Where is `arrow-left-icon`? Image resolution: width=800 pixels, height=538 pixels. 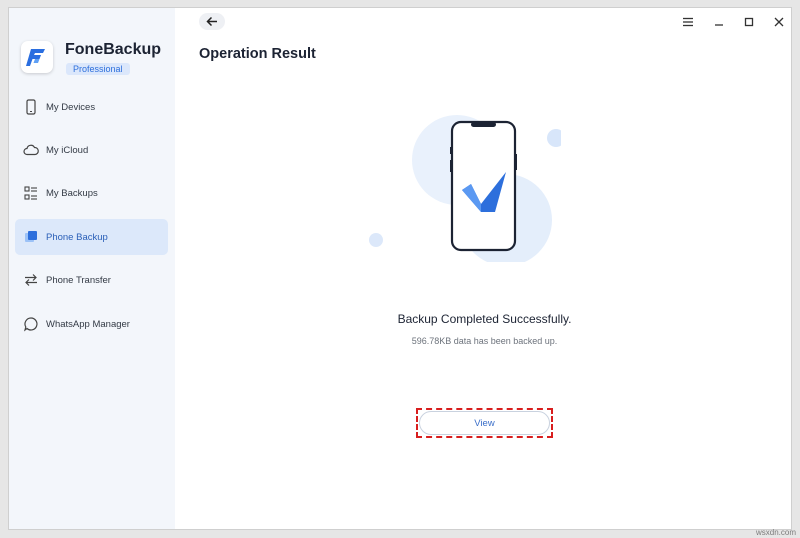
arrow-left-icon is located at coordinates (211, 21).